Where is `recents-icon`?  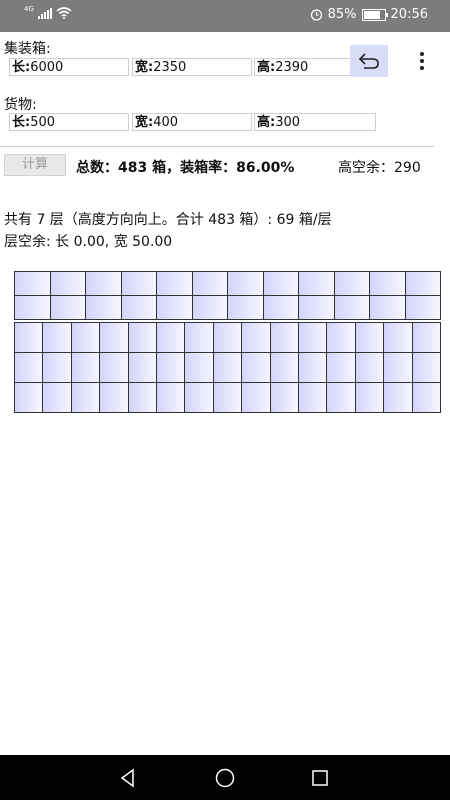 recents-icon is located at coordinates (320, 778).